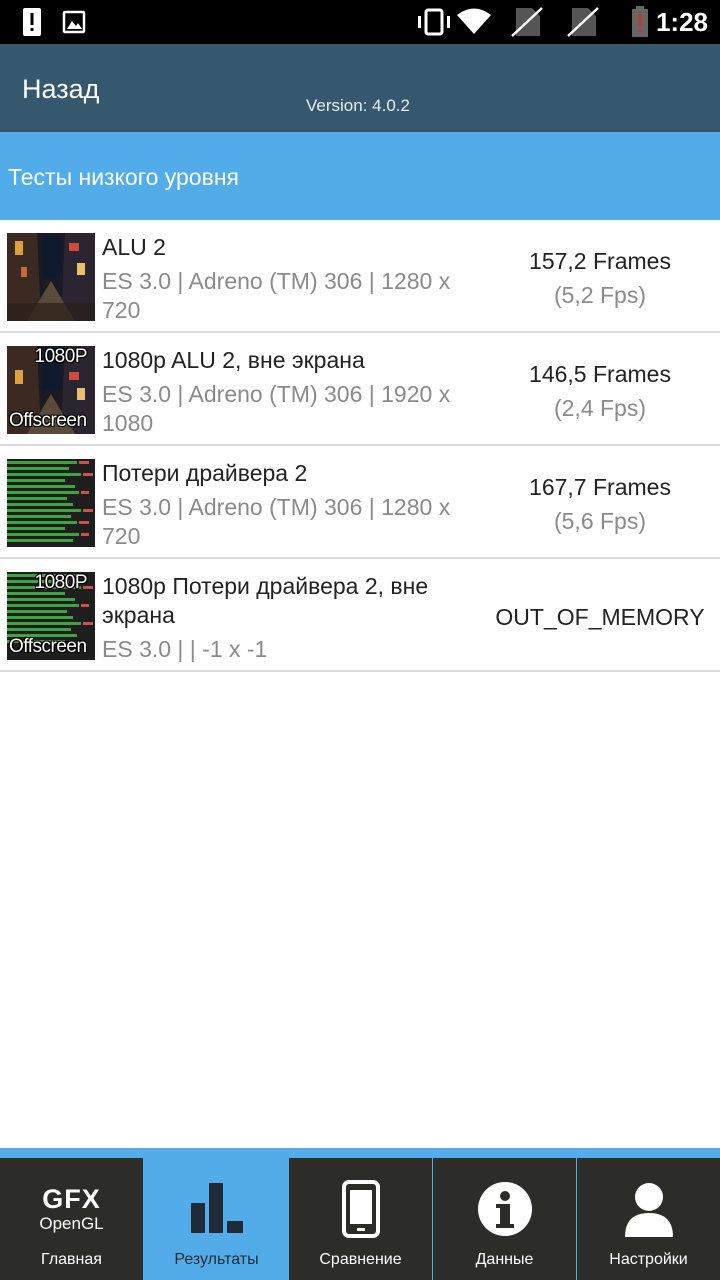  I want to click on test-fps: (2,4 Fps), so click(600, 408).